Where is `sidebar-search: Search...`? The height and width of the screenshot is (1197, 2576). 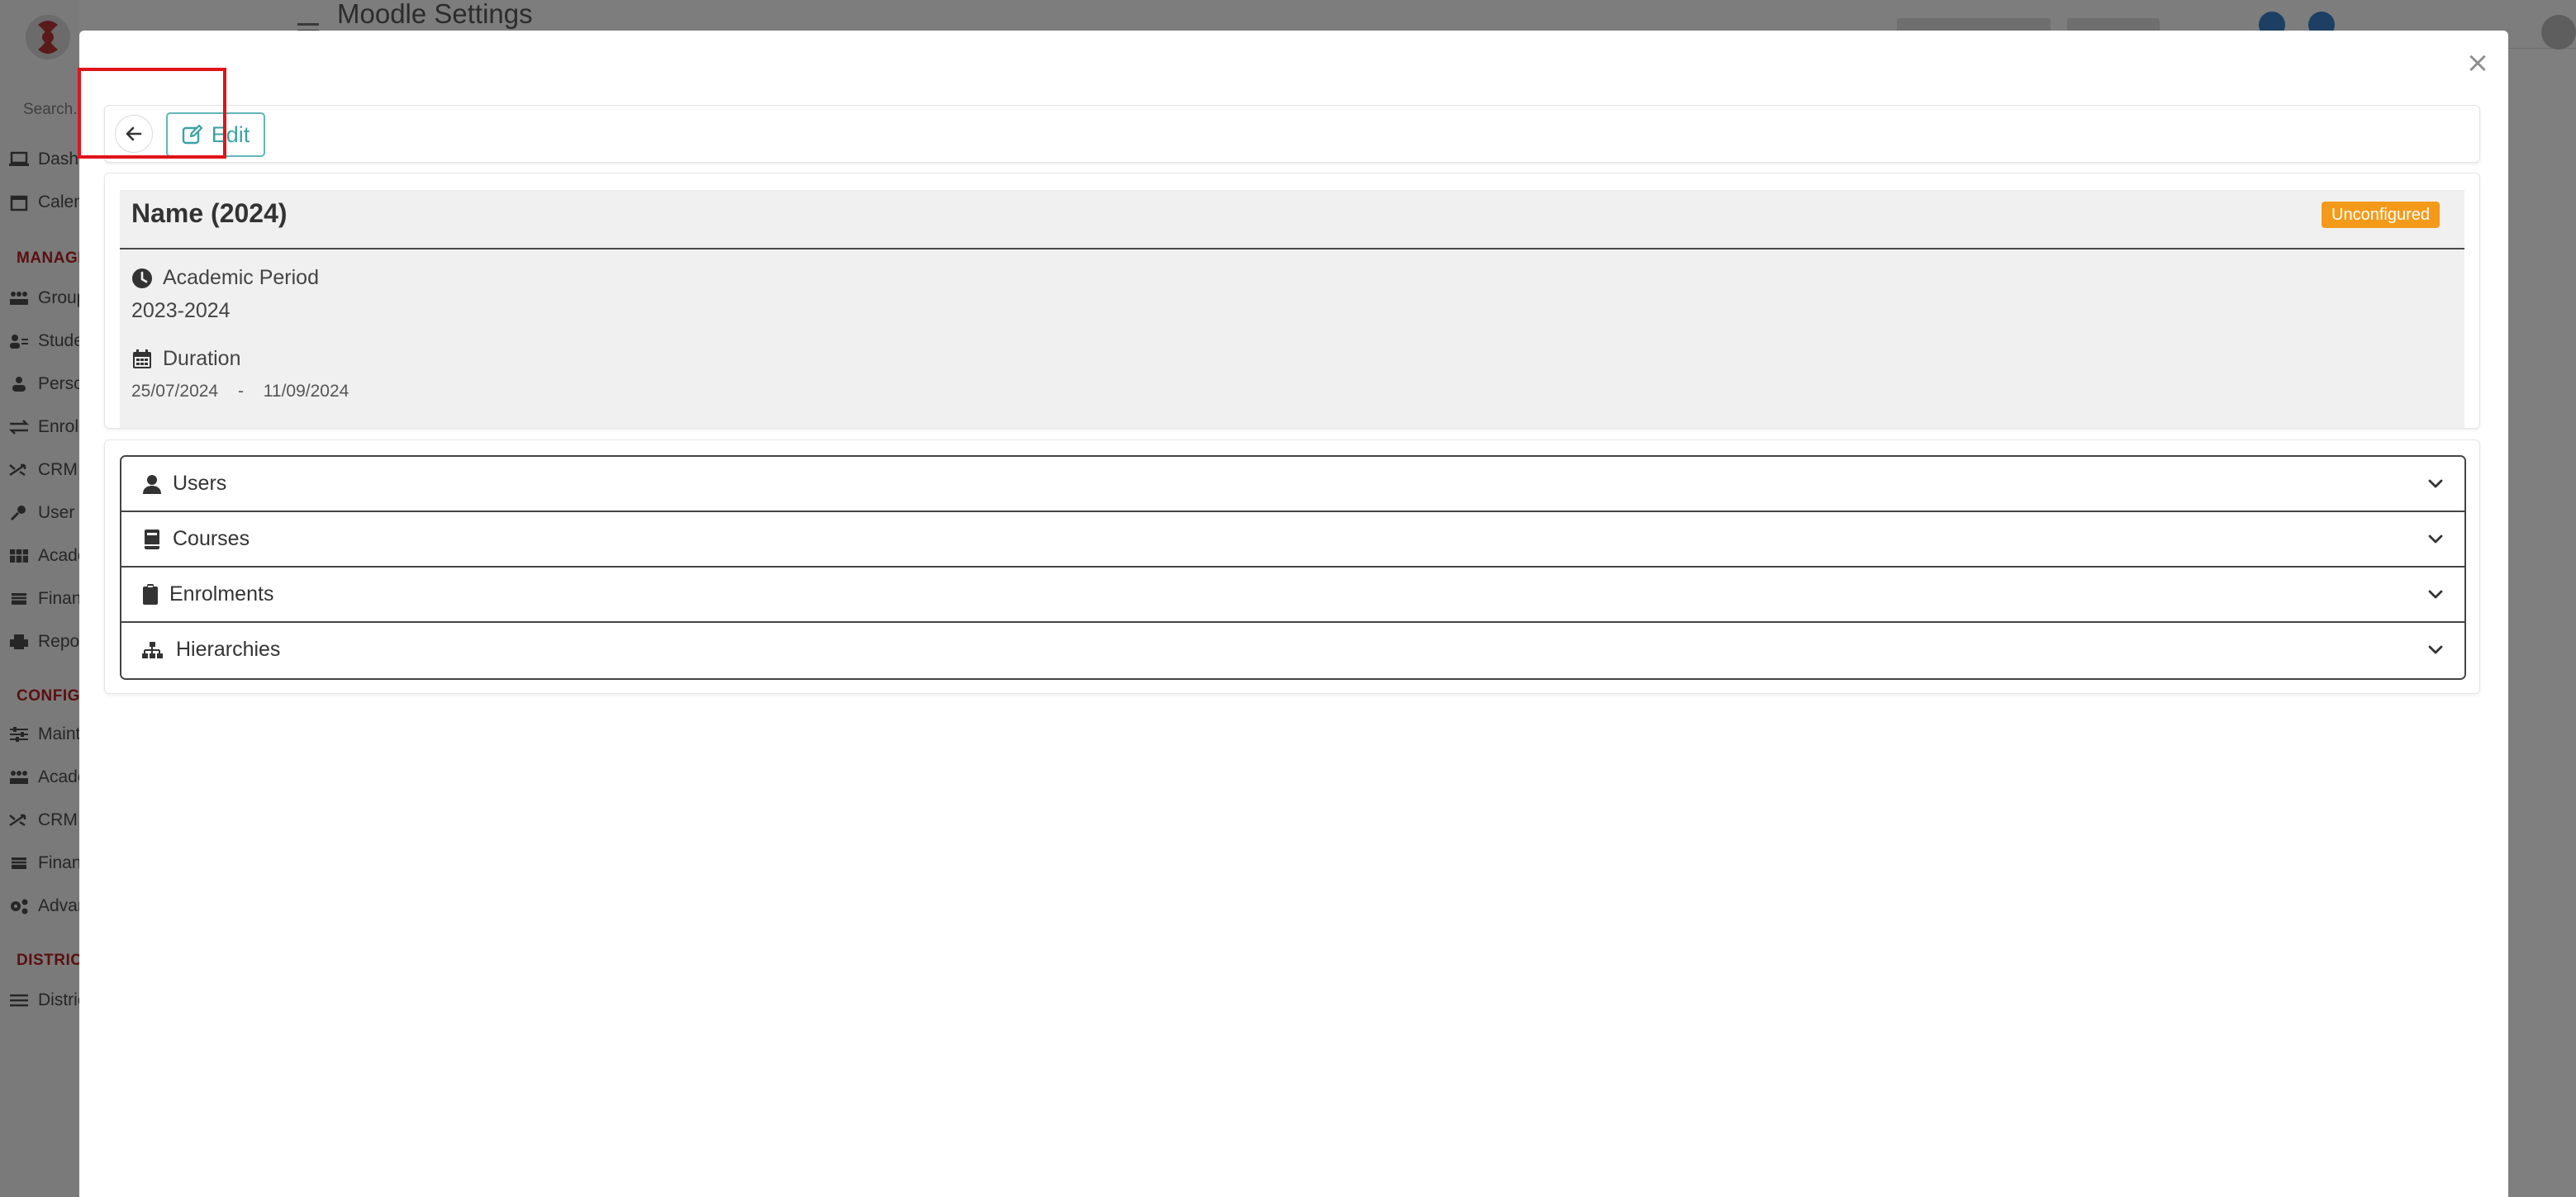
sidebar-search: Search... is located at coordinates (51, 109).